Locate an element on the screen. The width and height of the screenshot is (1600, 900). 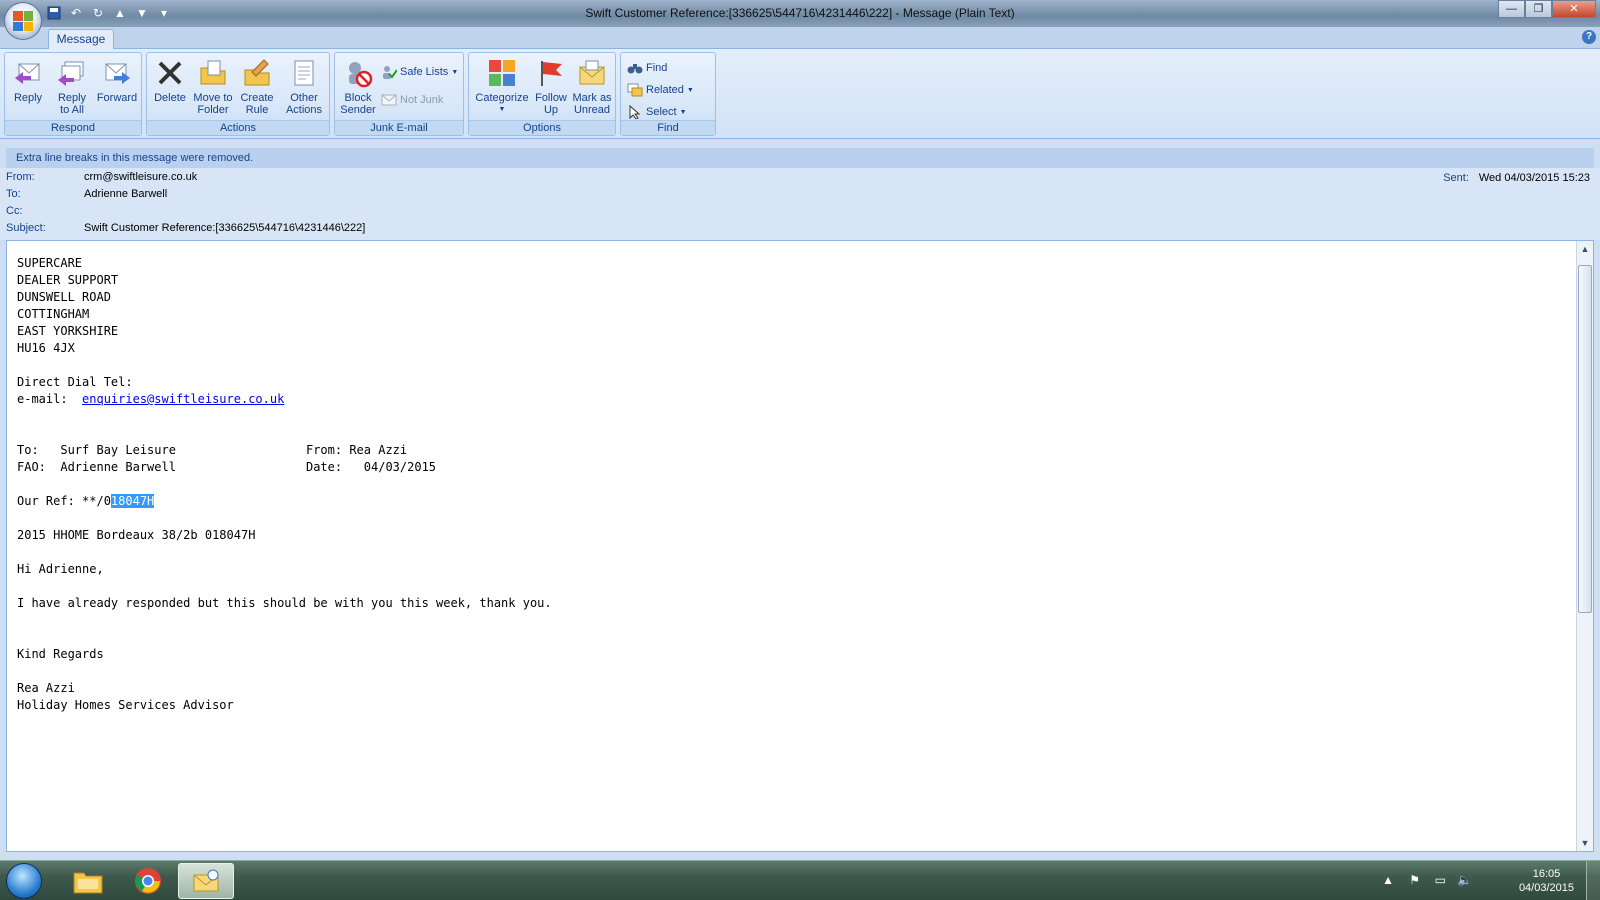
vertical-scrollbar: ▲ ▼ is located at coordinates (1584, 546).